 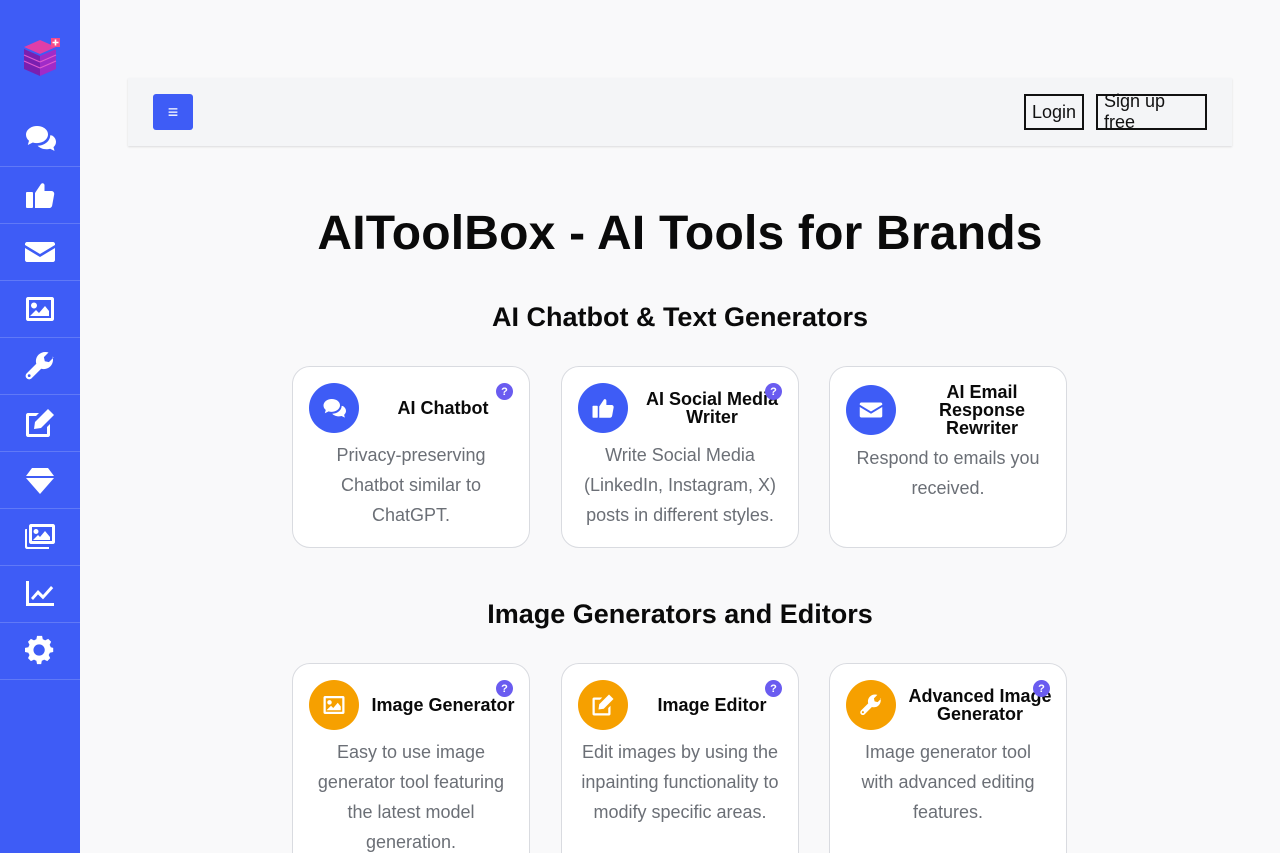 I want to click on sidebar-item-tools, so click(x=40, y=366).